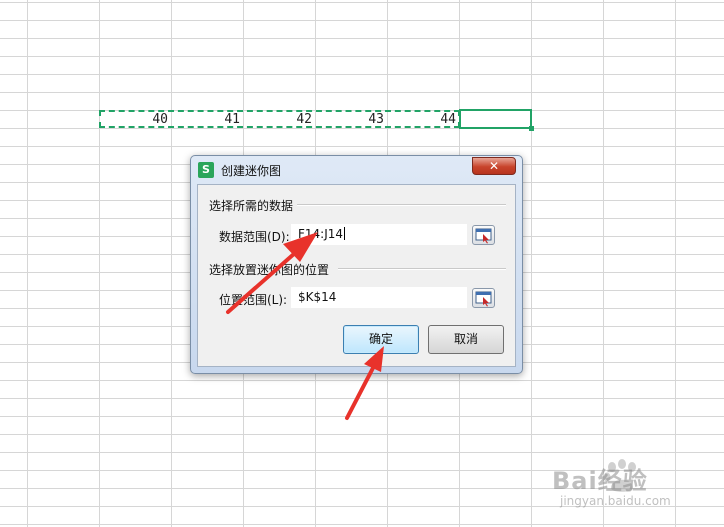  What do you see at coordinates (305, 326) in the screenshot?
I see `annotation-arrows` at bounding box center [305, 326].